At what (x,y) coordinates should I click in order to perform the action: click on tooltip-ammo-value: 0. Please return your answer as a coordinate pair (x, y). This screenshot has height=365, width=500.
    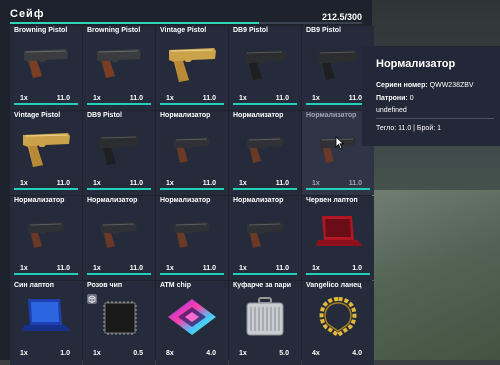
    Looking at the image, I should click on (411, 98).